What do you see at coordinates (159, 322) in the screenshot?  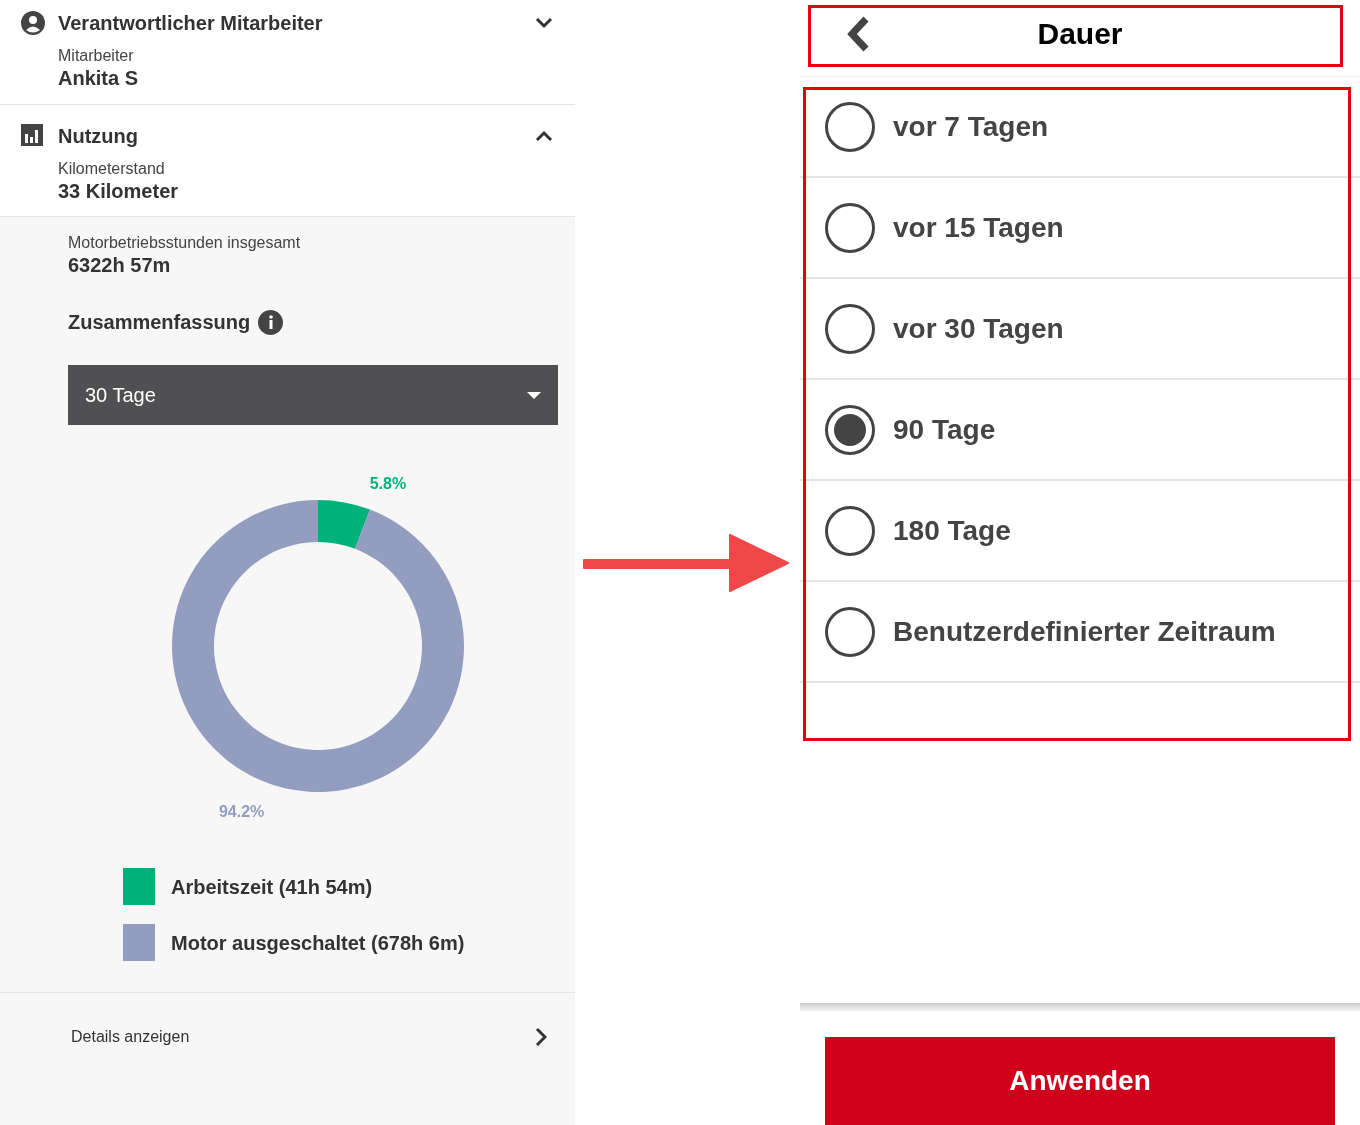 I see `summary-title: Zusammenfassung` at bounding box center [159, 322].